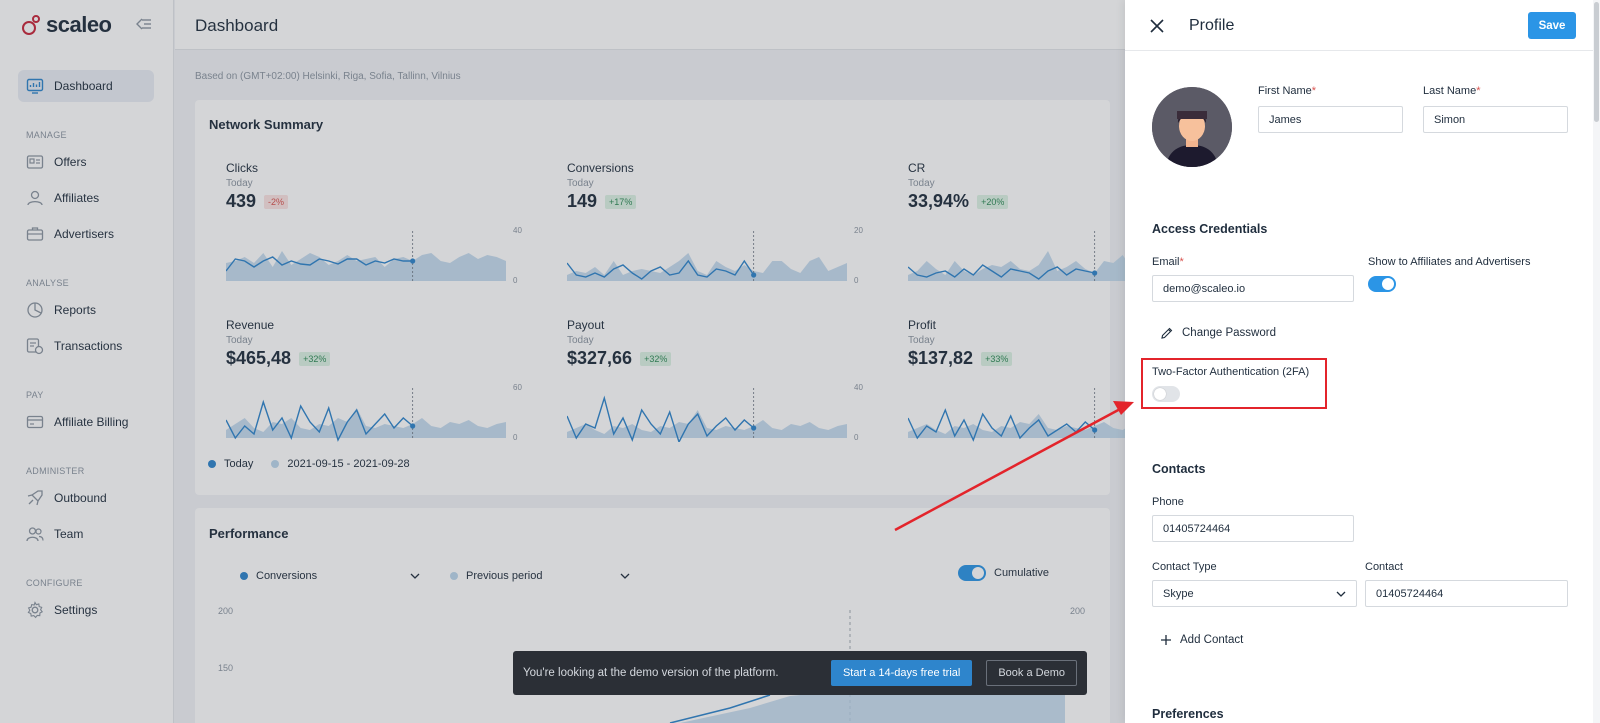 The image size is (1600, 723). I want to click on contact-type-label: Contact Type, so click(1184, 567).